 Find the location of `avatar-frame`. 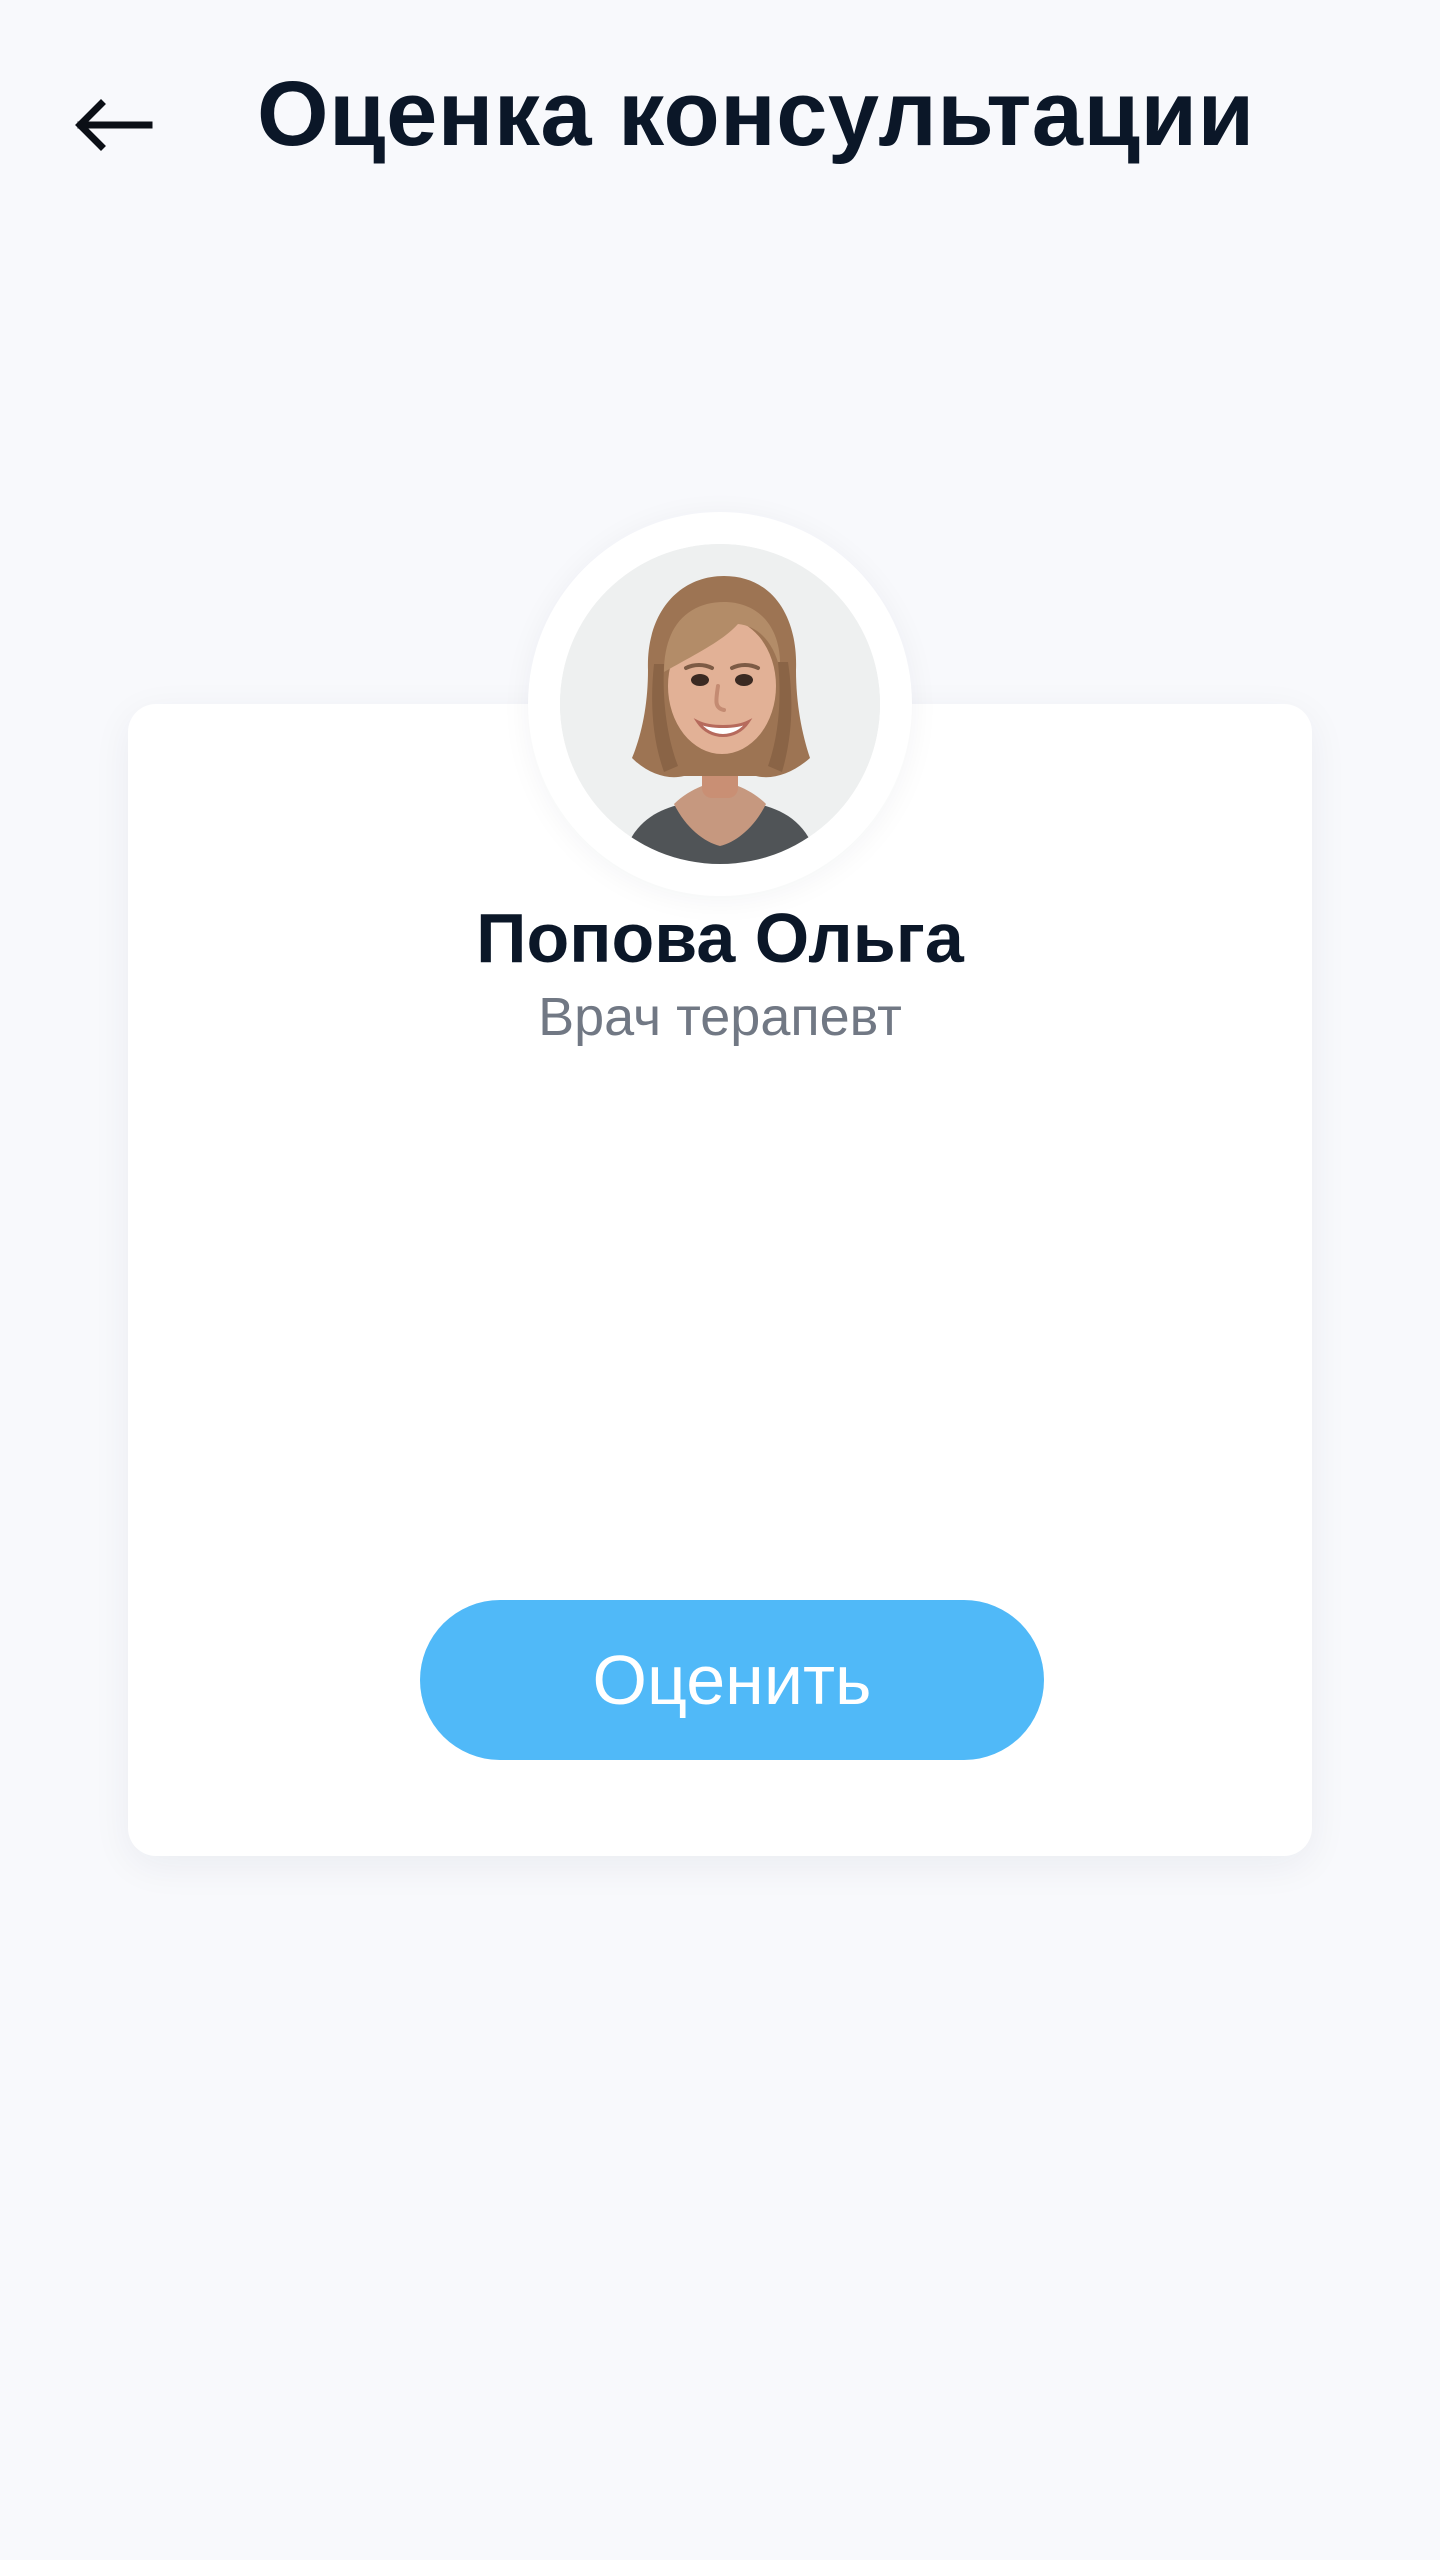

avatar-frame is located at coordinates (720, 704).